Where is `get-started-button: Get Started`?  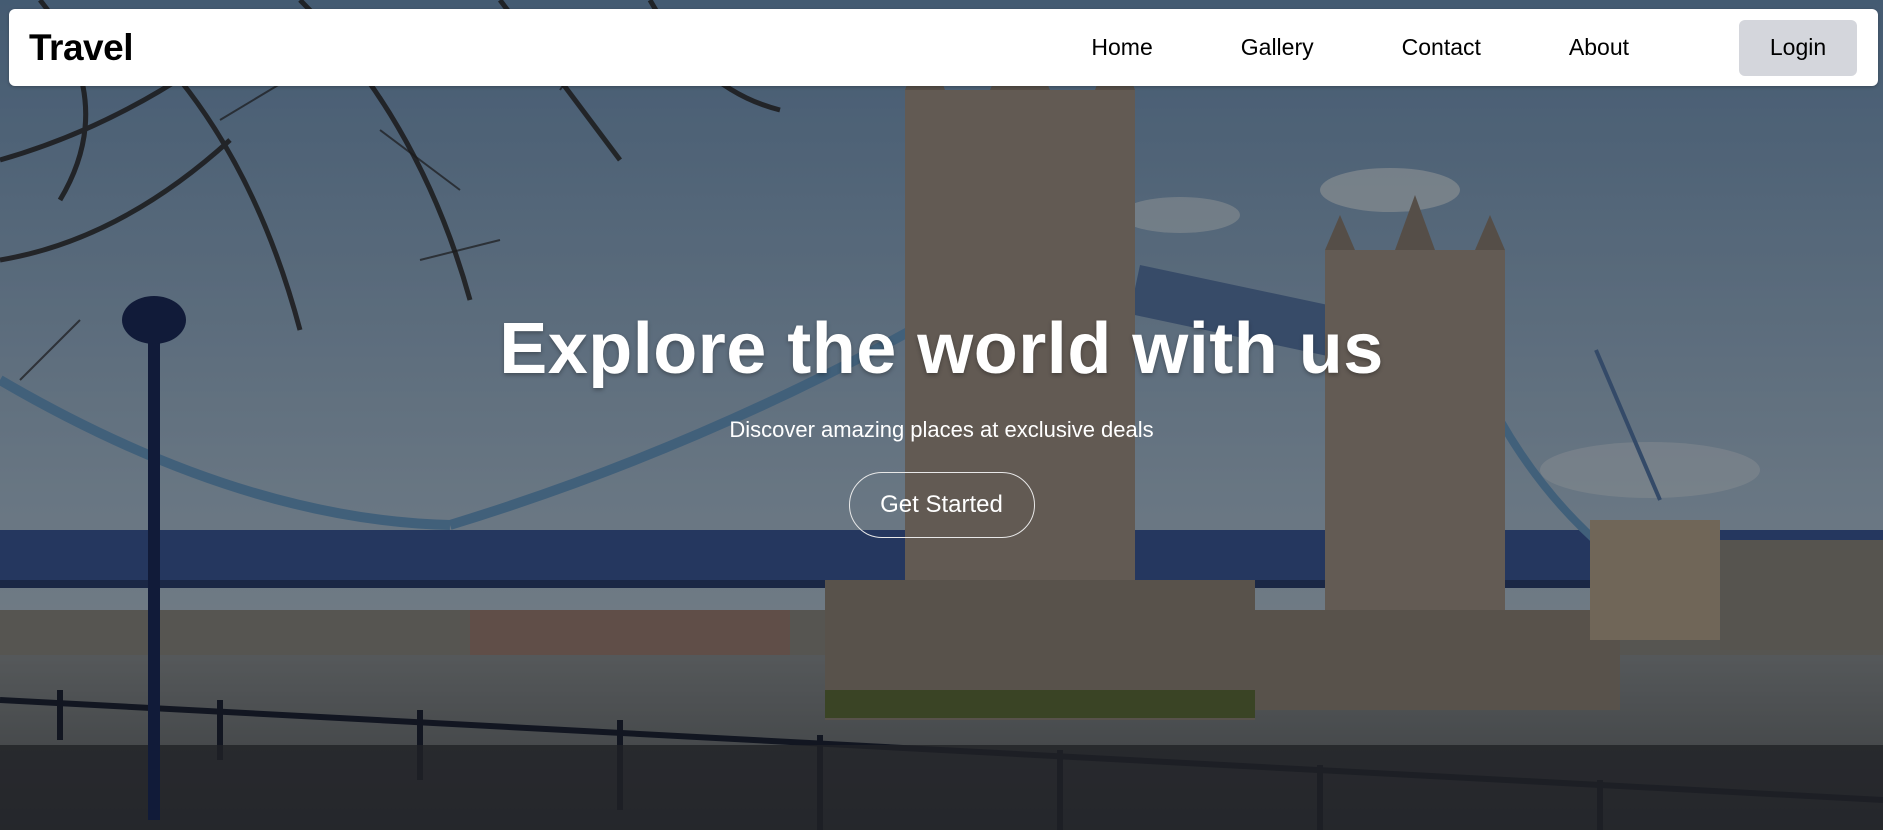
get-started-button: Get Started is located at coordinates (941, 505).